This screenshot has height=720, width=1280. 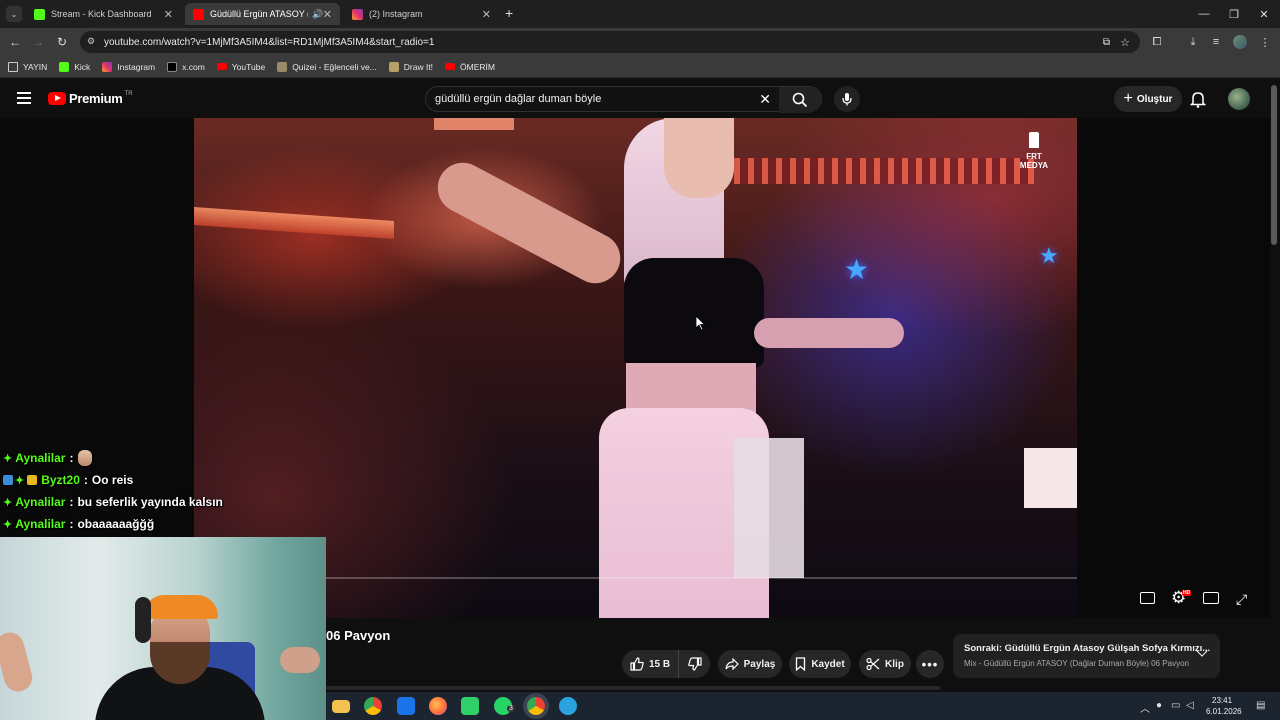 I want to click on instagram-icon, so click(x=357, y=14).